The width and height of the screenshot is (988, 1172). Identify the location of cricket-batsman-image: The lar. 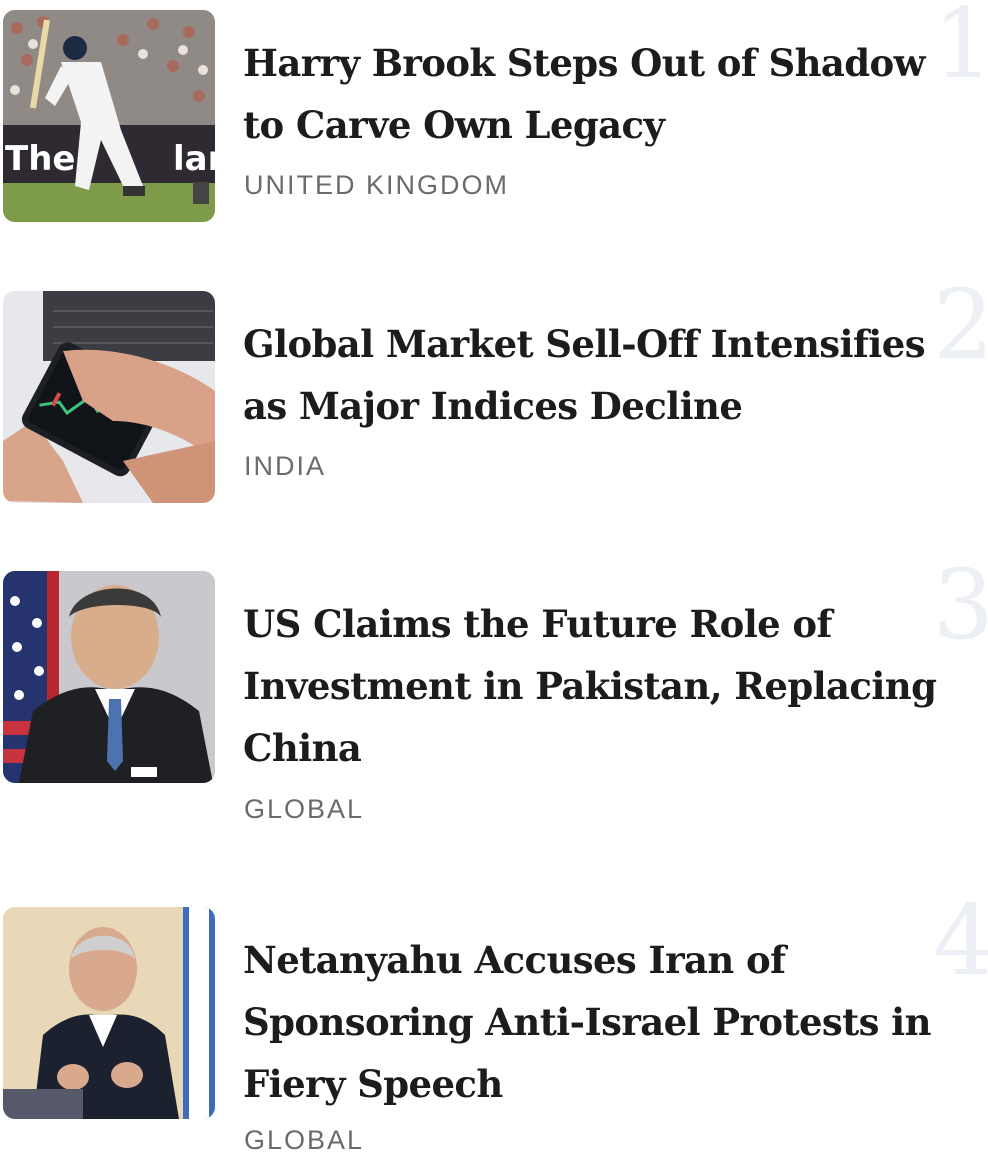
(109, 116).